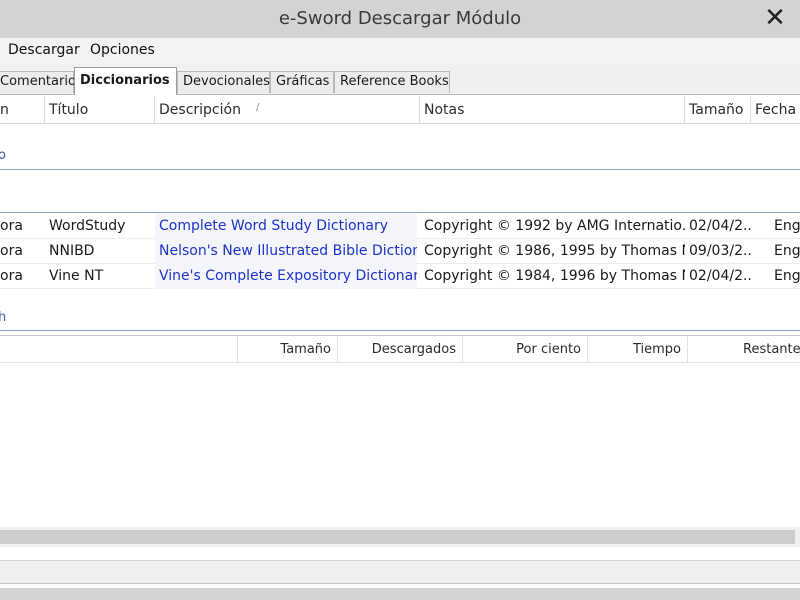  What do you see at coordinates (41, 82) in the screenshot?
I see `tab-comentarios: Comentarios` at bounding box center [41, 82].